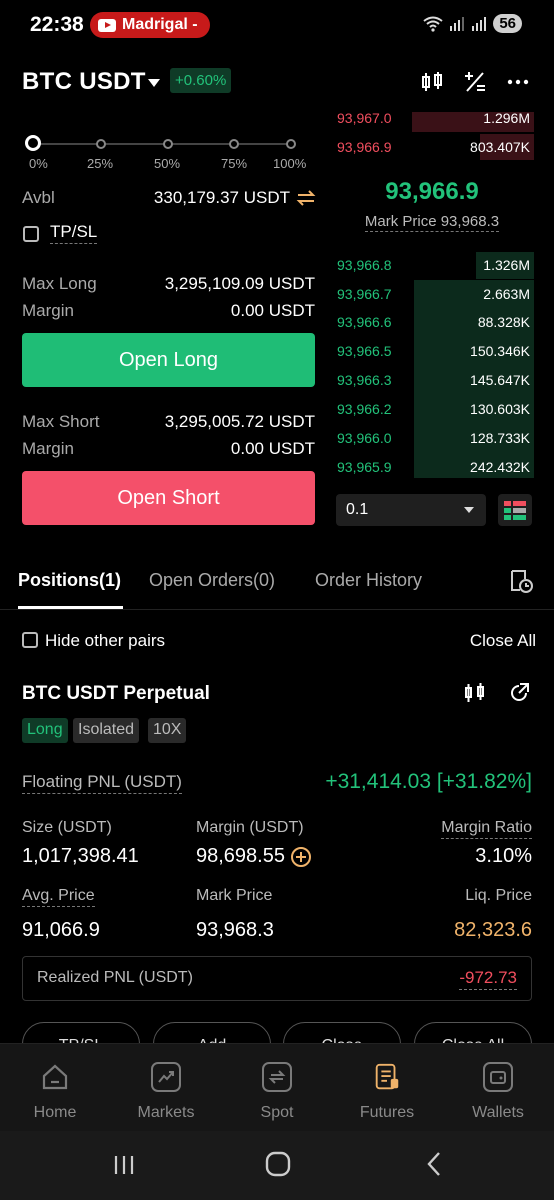 The height and width of the screenshot is (1200, 554). Describe the element at coordinates (493, 930) in the screenshot. I see `liq-price-value: 82,323.6` at that location.